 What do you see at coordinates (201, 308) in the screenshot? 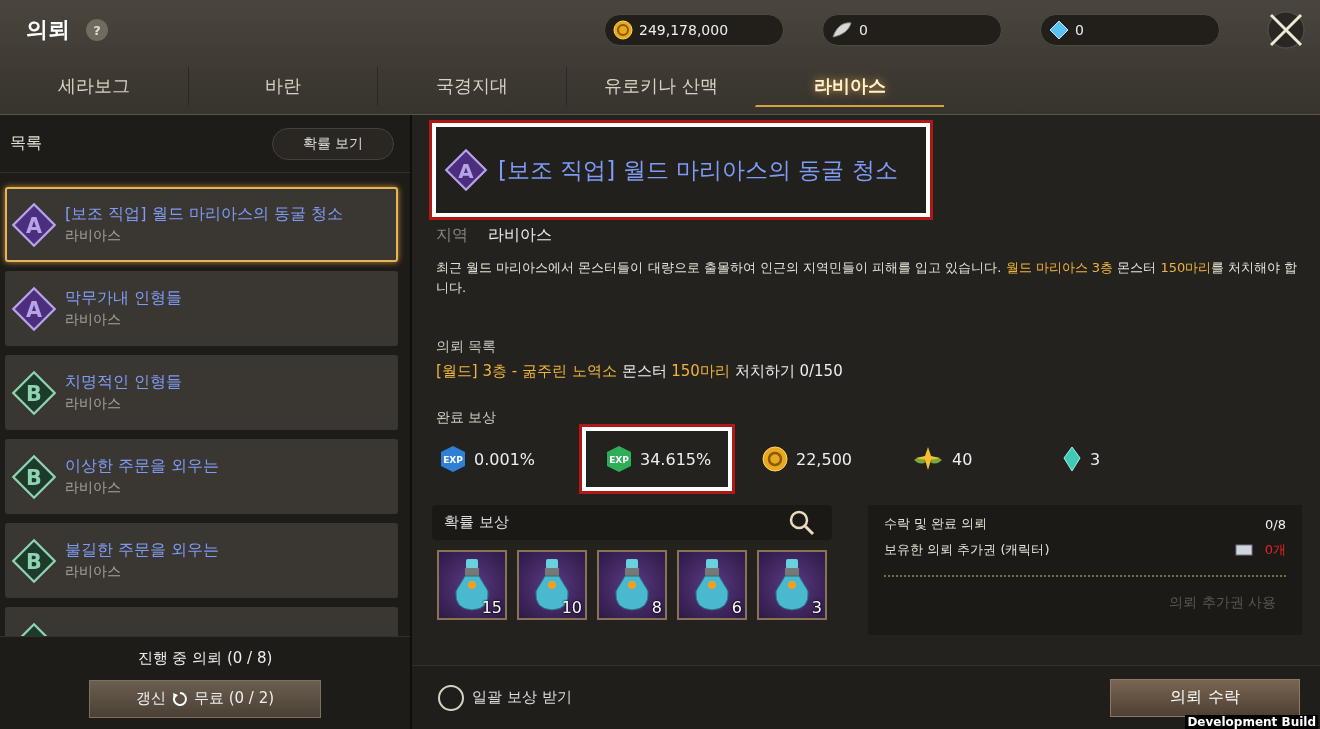
I see `quest-list-item: A 막무가내 인형들 라비아스` at bounding box center [201, 308].